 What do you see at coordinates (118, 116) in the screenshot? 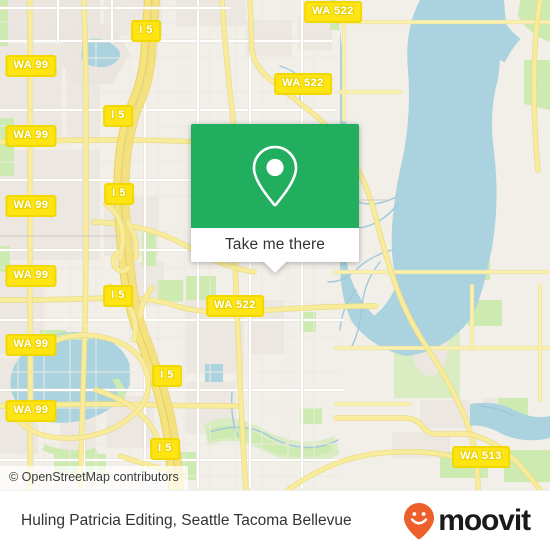
I see `highway-shield-i5-upper: I 5` at bounding box center [118, 116].